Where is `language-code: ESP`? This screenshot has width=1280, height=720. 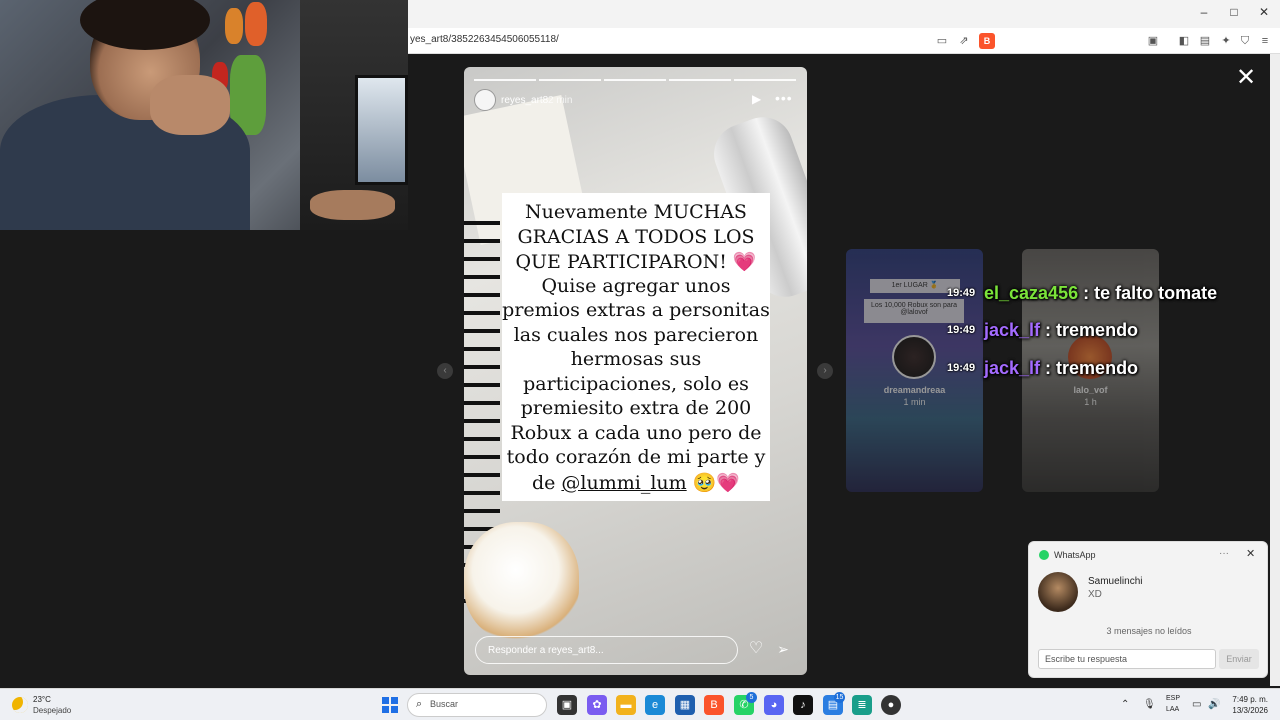 language-code: ESP is located at coordinates (1173, 698).